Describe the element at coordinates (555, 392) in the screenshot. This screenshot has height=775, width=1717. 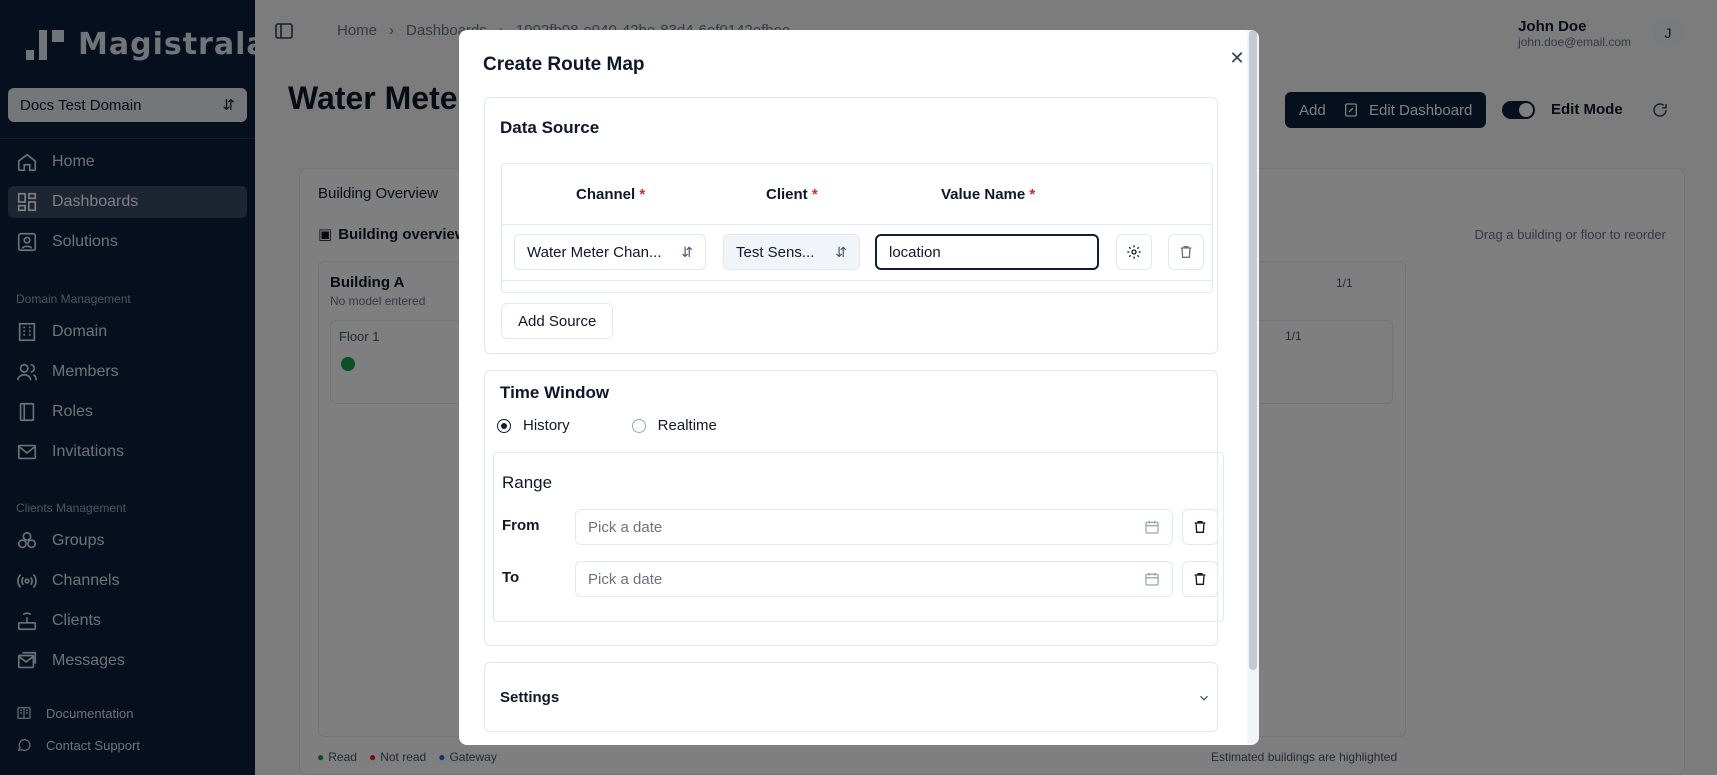
I see `time-window-title: Time Window` at that location.